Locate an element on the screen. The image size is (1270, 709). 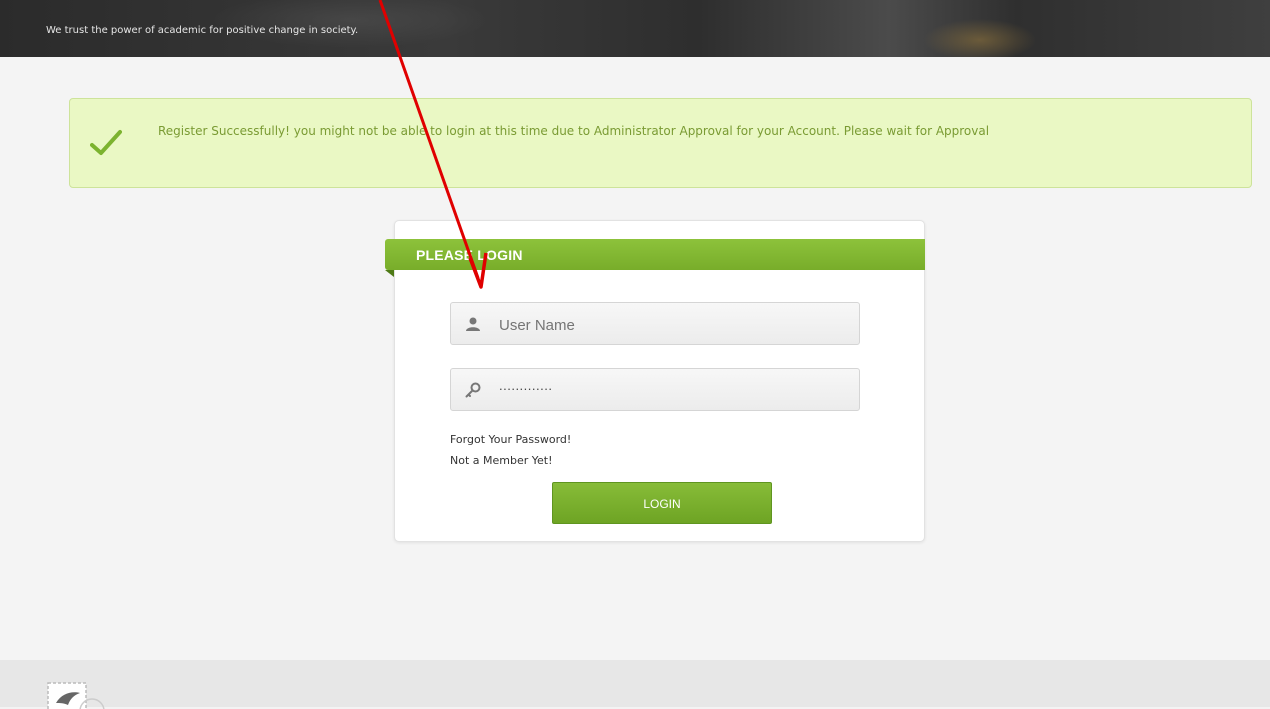
username-field is located at coordinates (655, 323).